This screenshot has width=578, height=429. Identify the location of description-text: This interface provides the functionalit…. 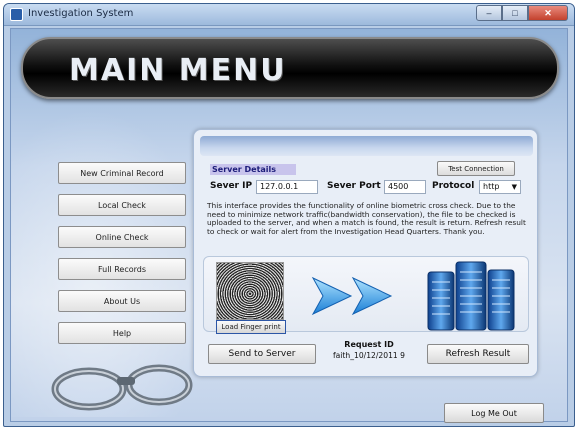
(366, 218).